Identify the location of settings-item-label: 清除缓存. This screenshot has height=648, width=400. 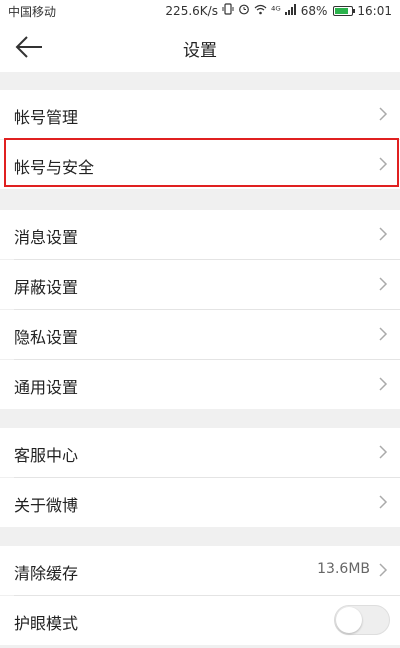
(46, 573).